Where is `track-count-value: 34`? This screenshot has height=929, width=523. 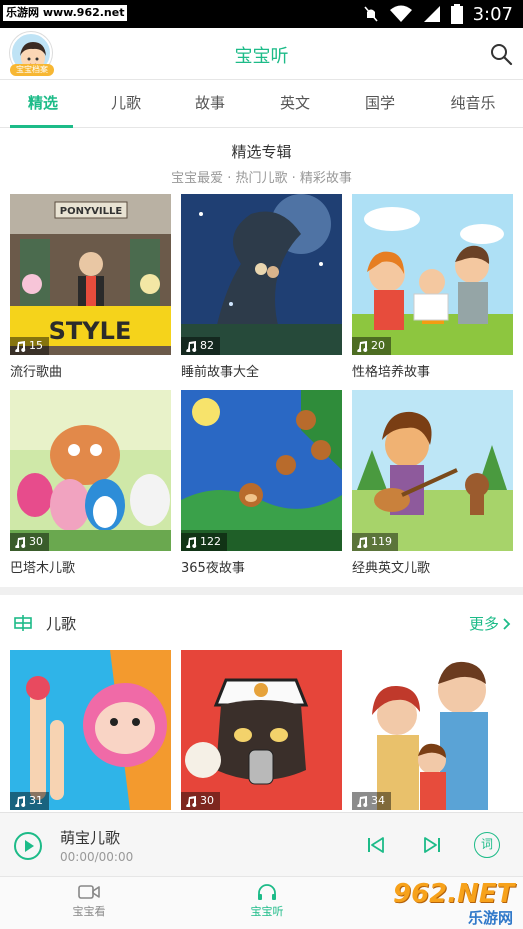
track-count-value: 34 is located at coordinates (378, 800).